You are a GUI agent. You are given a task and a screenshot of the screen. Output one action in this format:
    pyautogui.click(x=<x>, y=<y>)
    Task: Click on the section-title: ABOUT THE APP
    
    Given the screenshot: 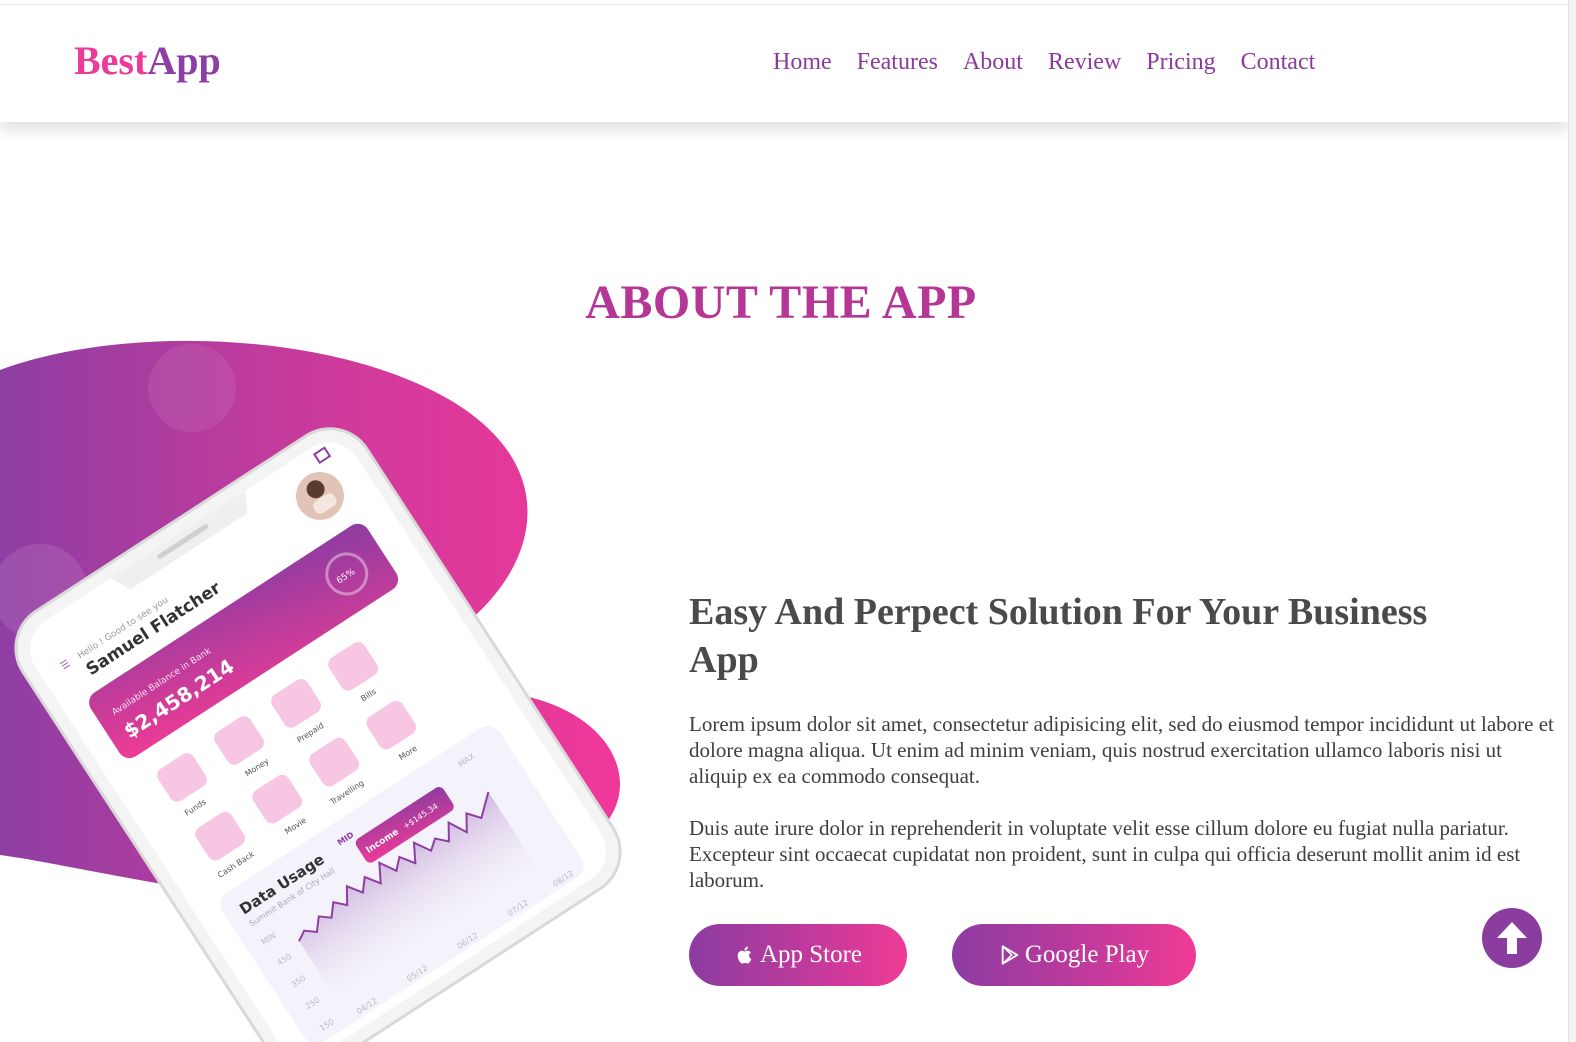 What is the action you would take?
    pyautogui.click(x=781, y=302)
    